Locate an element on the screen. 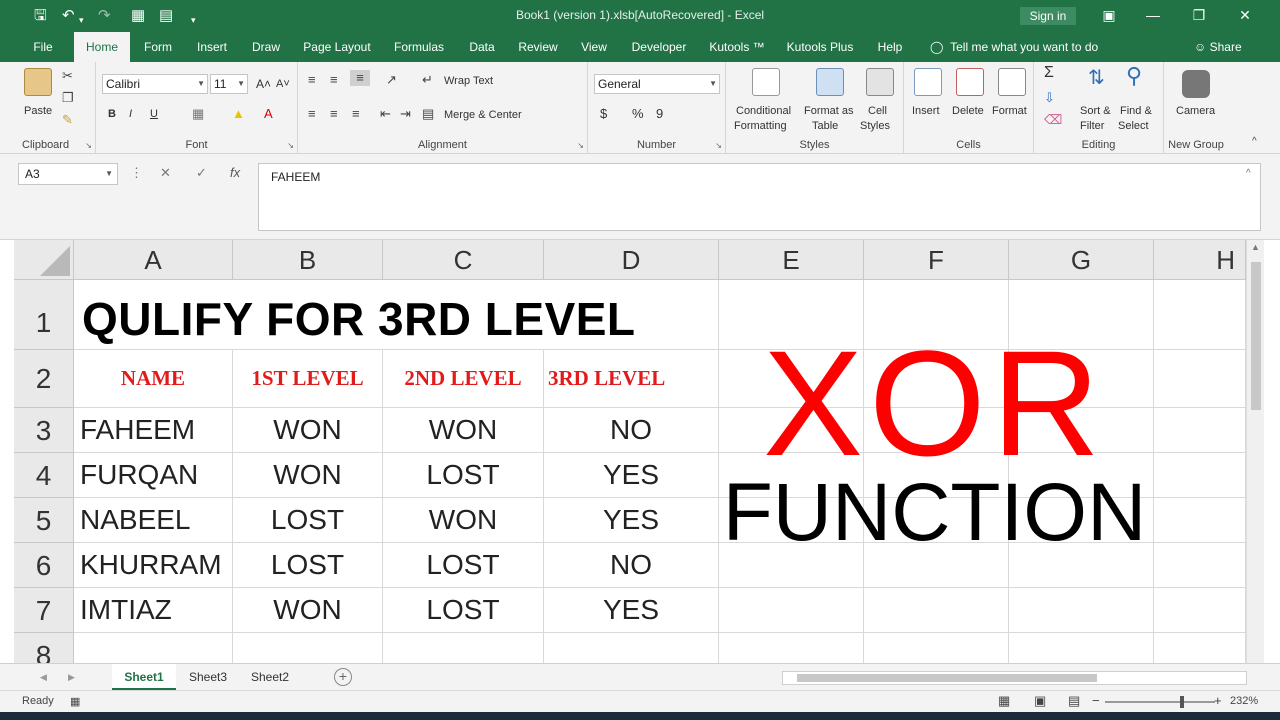 The width and height of the screenshot is (1280, 720). cell-h3 is located at coordinates (1200, 430).